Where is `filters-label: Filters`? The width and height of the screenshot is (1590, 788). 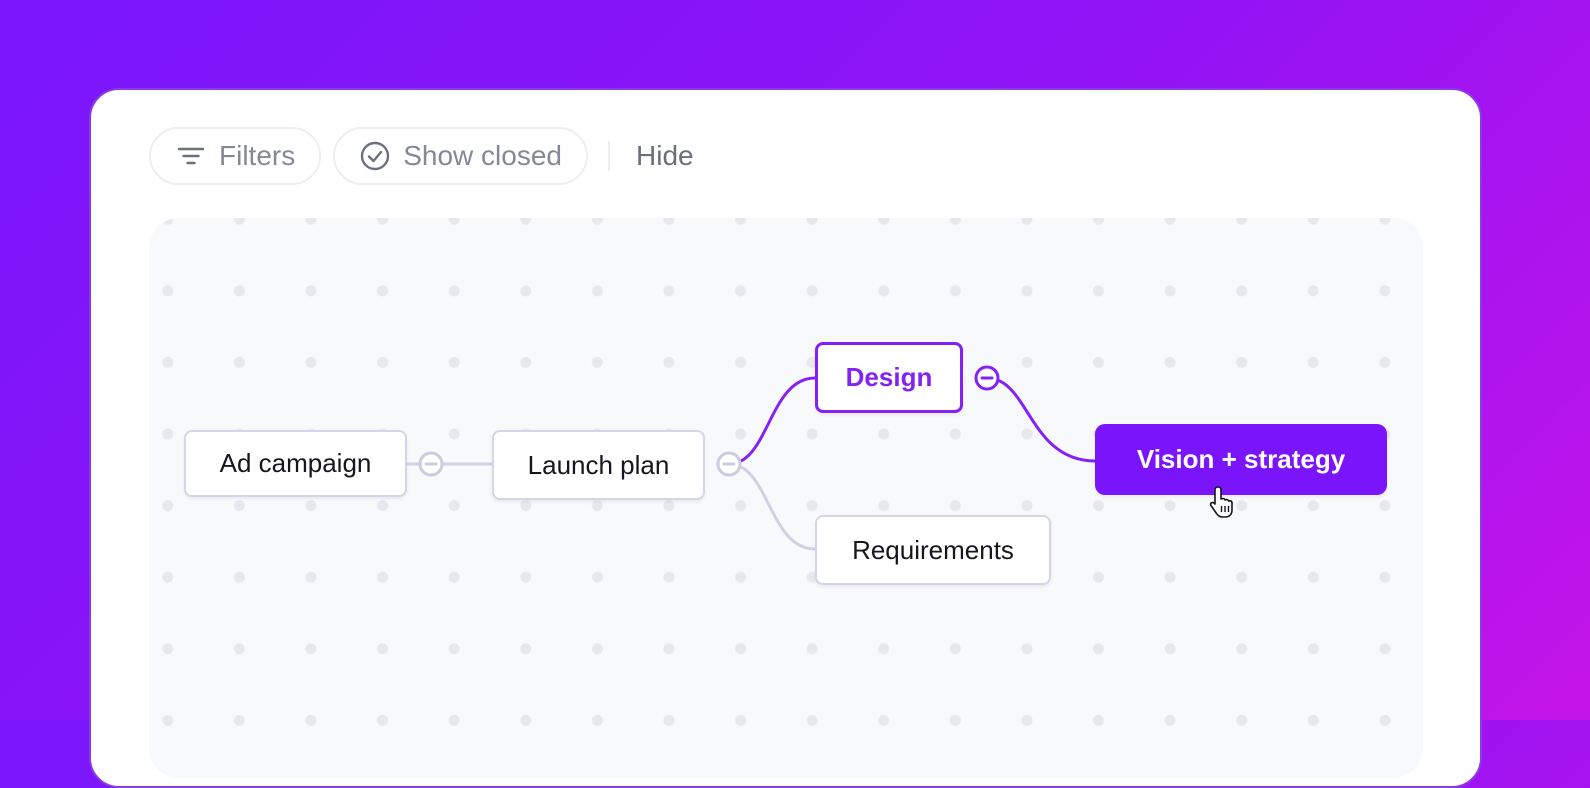
filters-label: Filters is located at coordinates (257, 155).